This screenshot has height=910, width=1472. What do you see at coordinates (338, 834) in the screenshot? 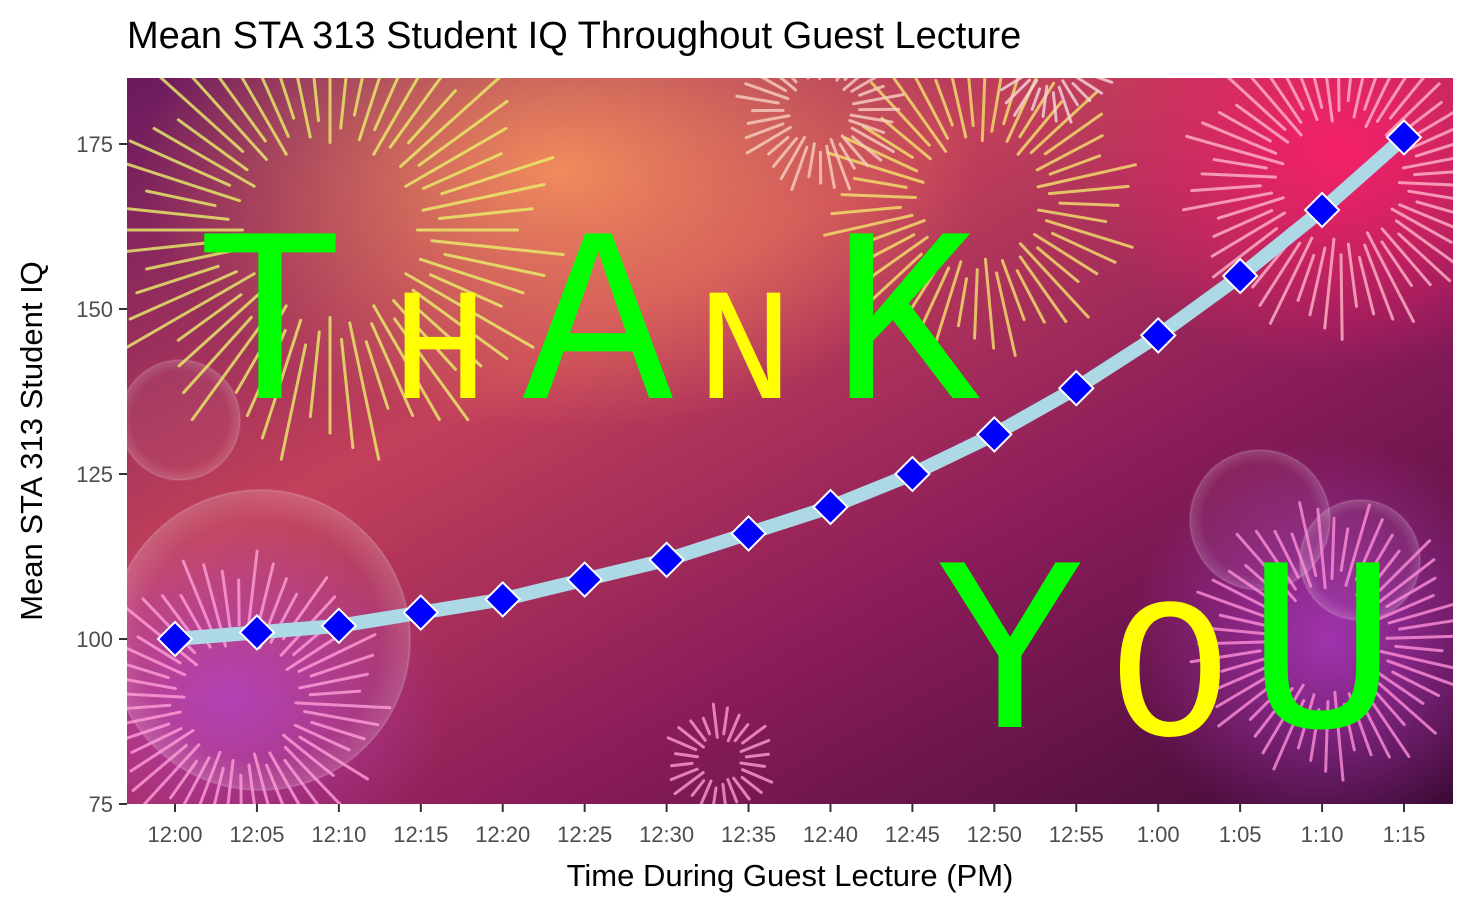
I see `x-tick-label: 12:10` at bounding box center [338, 834].